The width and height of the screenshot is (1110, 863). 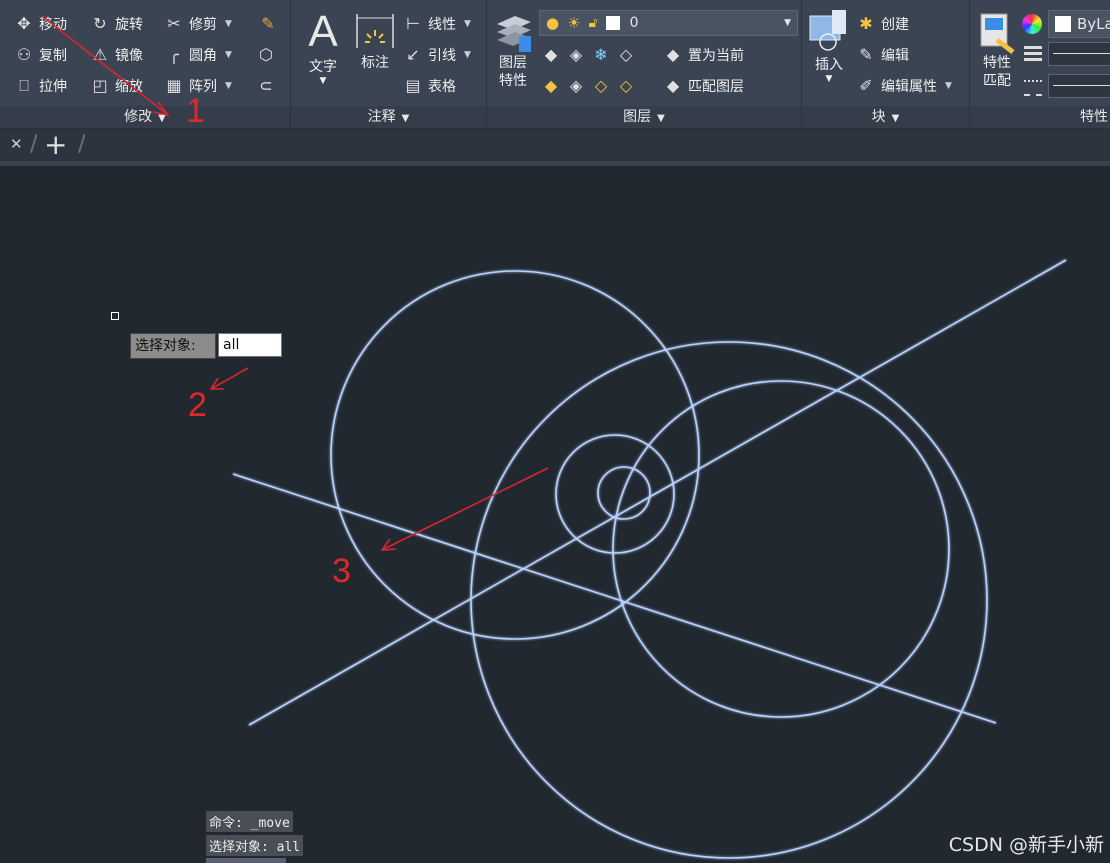 I want to click on dynamic-prompt-input: all, so click(x=250, y=345).